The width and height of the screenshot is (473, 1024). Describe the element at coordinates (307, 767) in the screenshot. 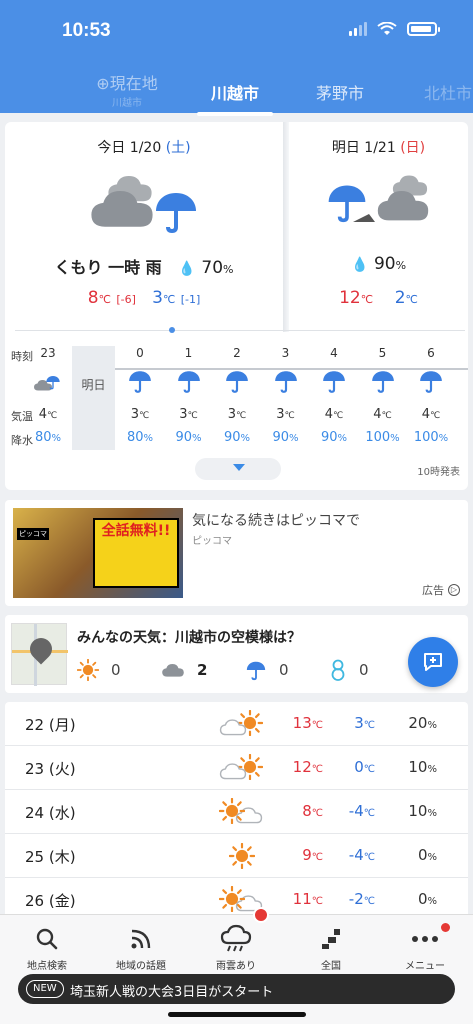

I see `weekly-high: 12℃` at that location.